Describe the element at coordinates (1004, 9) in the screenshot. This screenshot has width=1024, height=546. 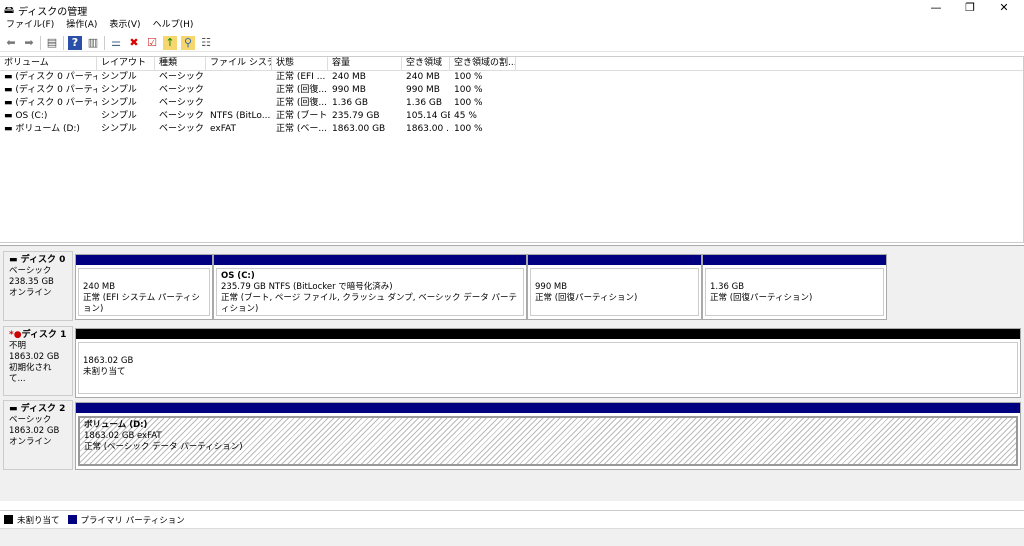
I see `close-button: ✕` at that location.